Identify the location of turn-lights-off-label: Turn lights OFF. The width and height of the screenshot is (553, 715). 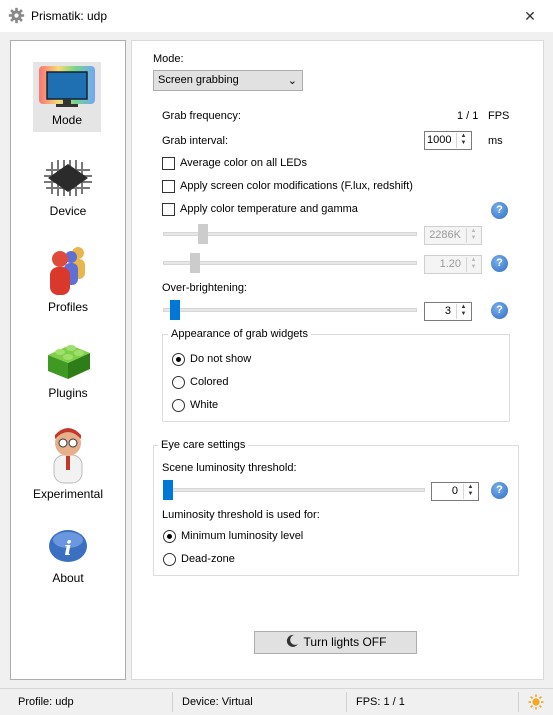
(345, 642).